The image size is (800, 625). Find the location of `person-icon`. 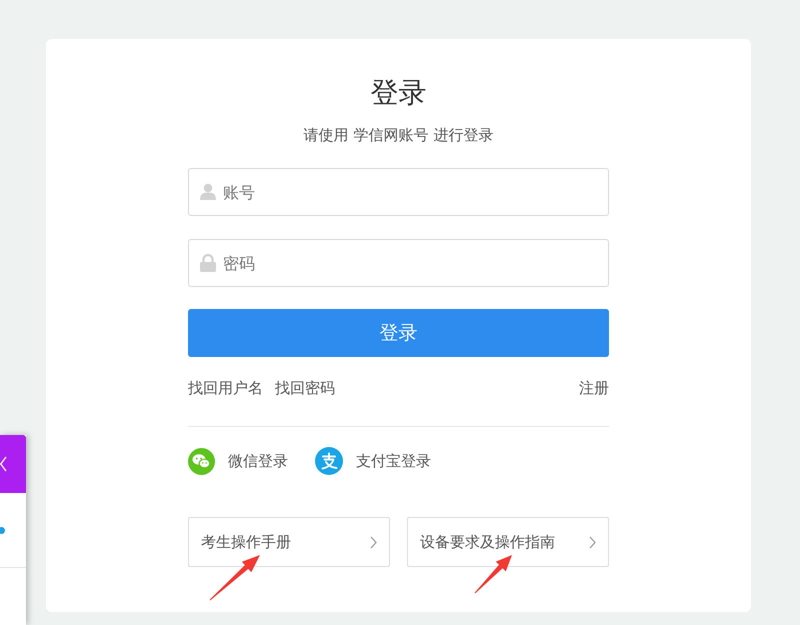

person-icon is located at coordinates (208, 191).